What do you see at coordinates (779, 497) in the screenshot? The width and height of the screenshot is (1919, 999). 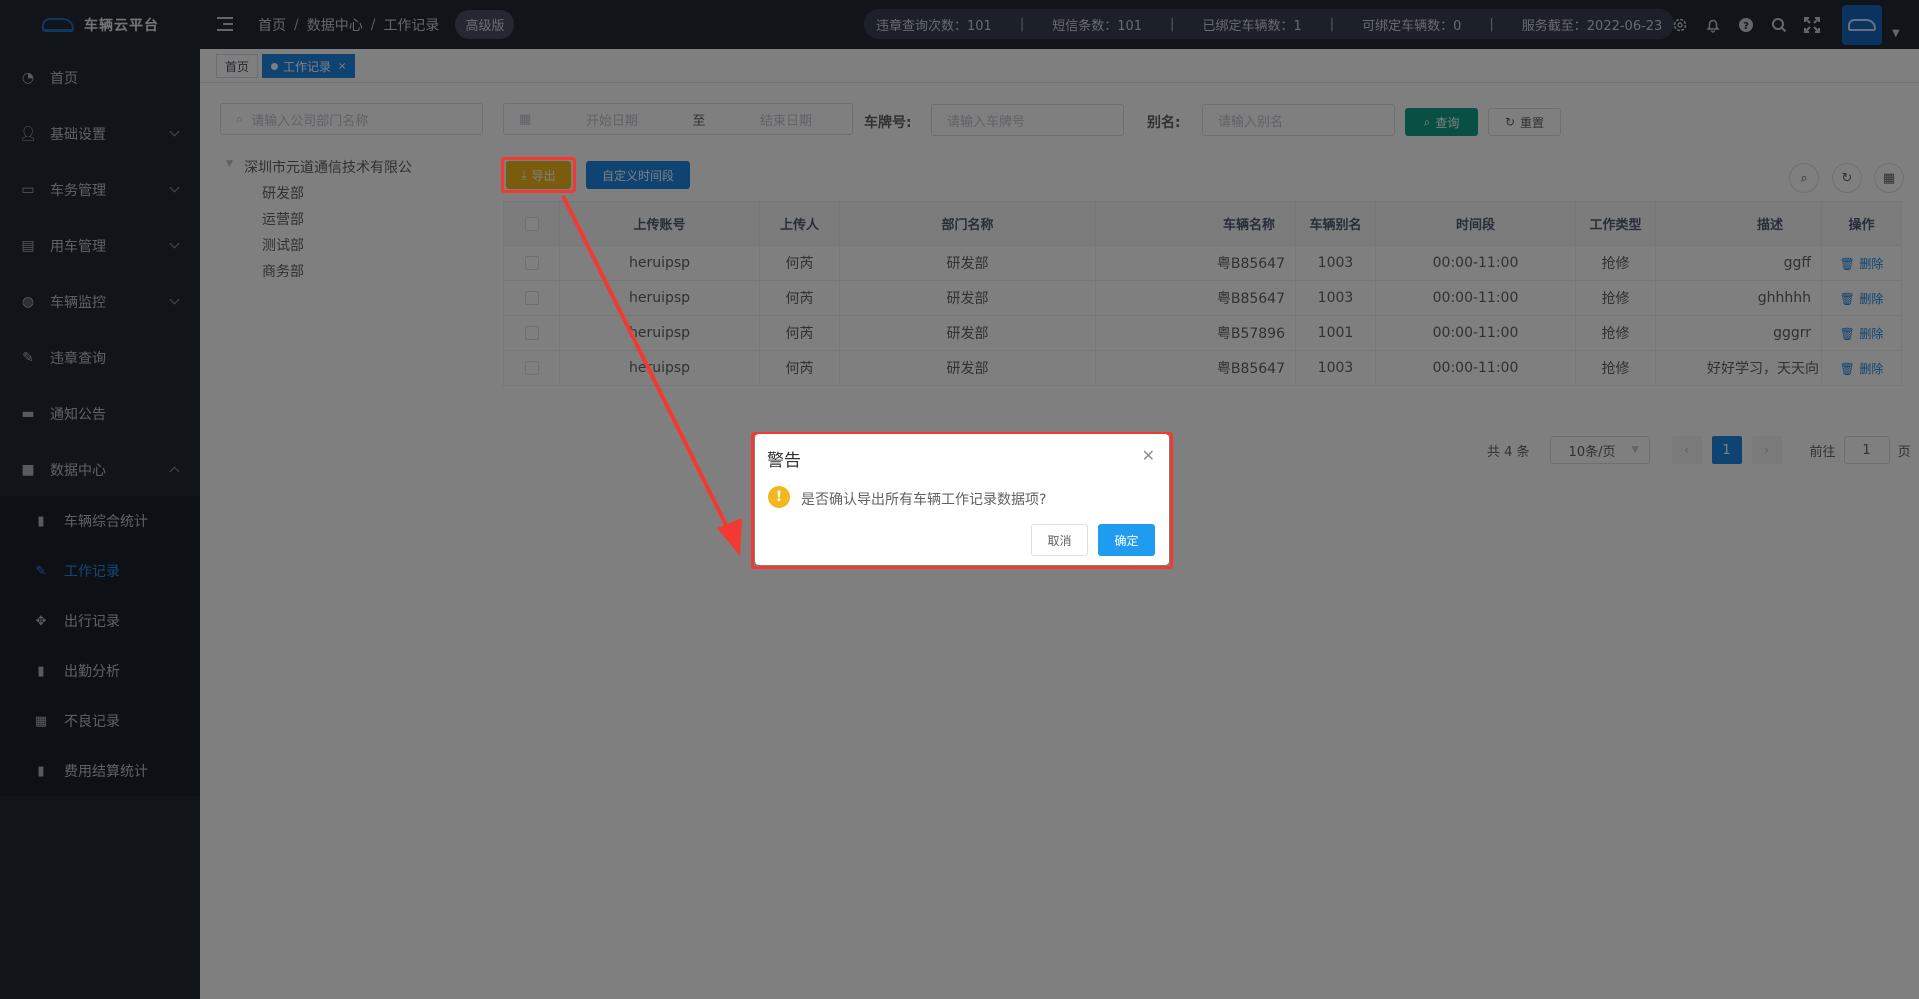 I see `warning-icon: !` at bounding box center [779, 497].